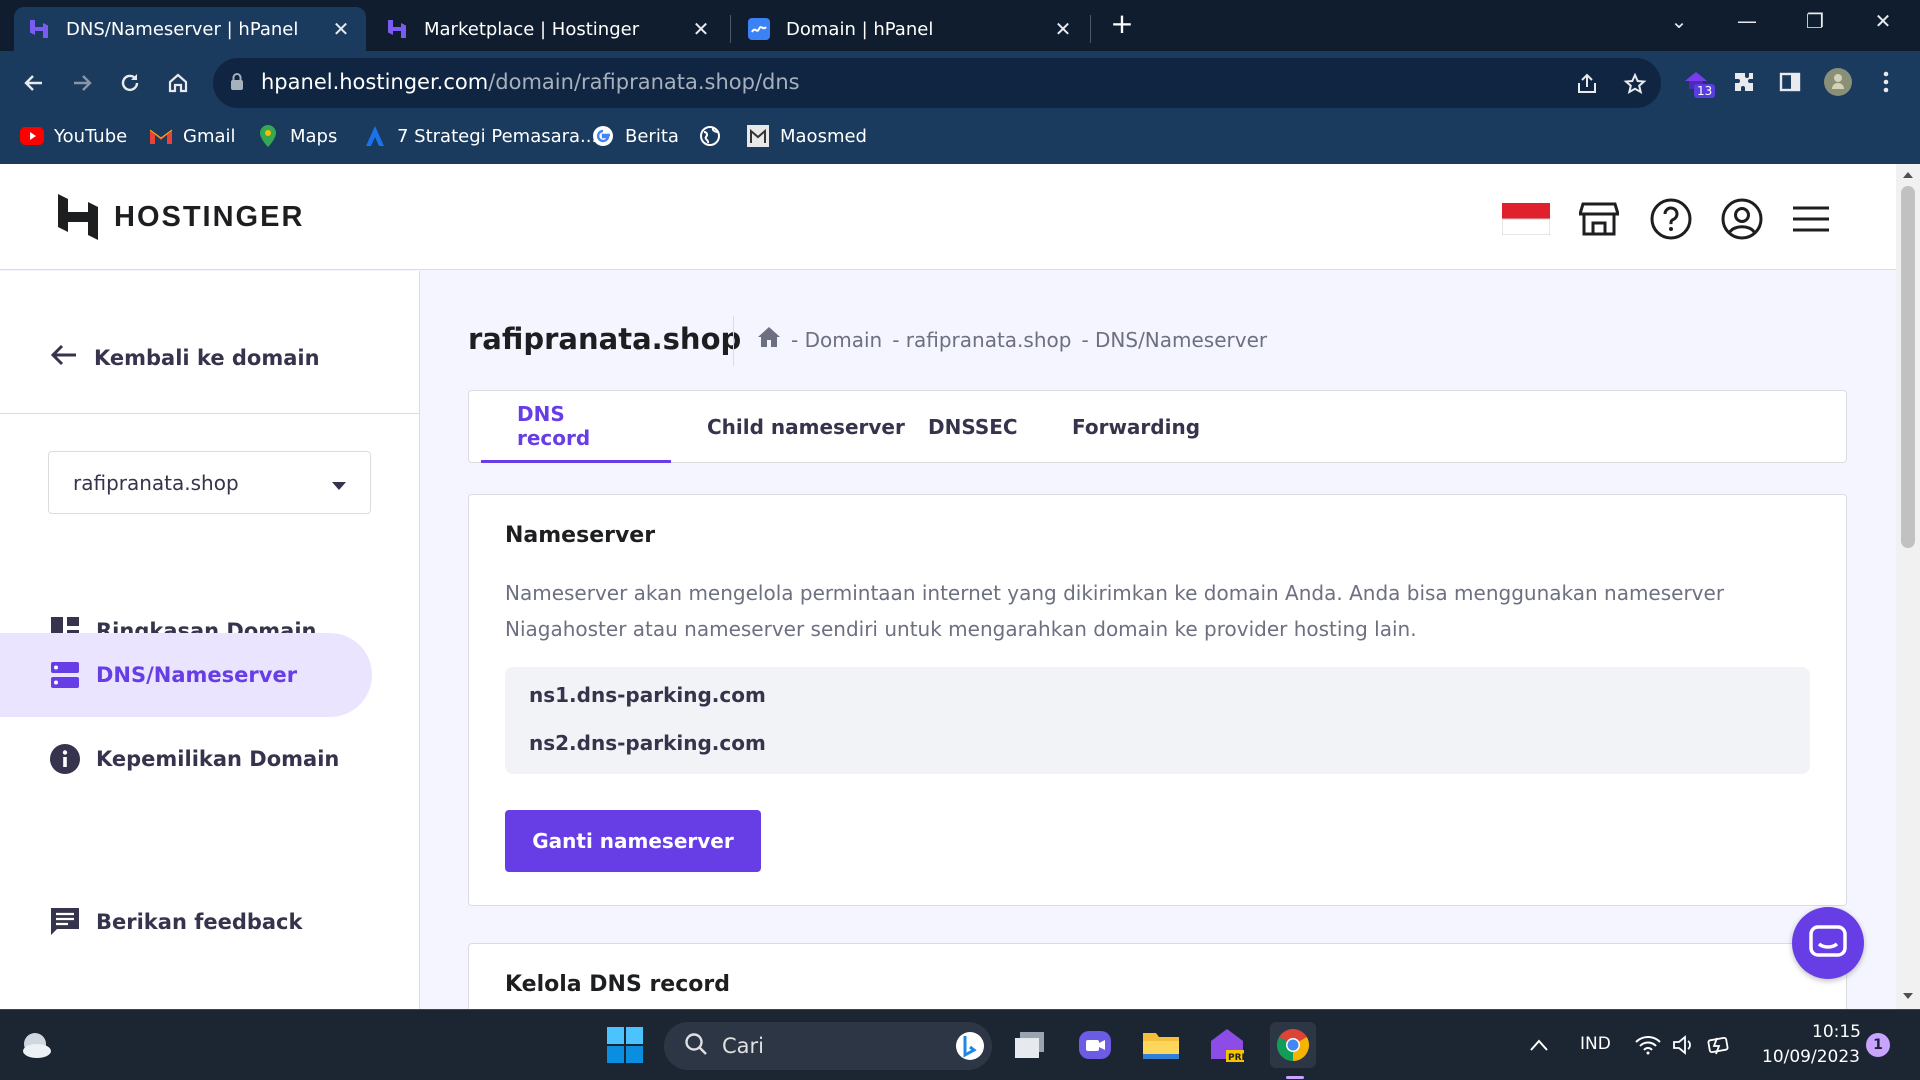 This screenshot has width=1920, height=1080. What do you see at coordinates (1648, 1045) in the screenshot?
I see `wifi-icon` at bounding box center [1648, 1045].